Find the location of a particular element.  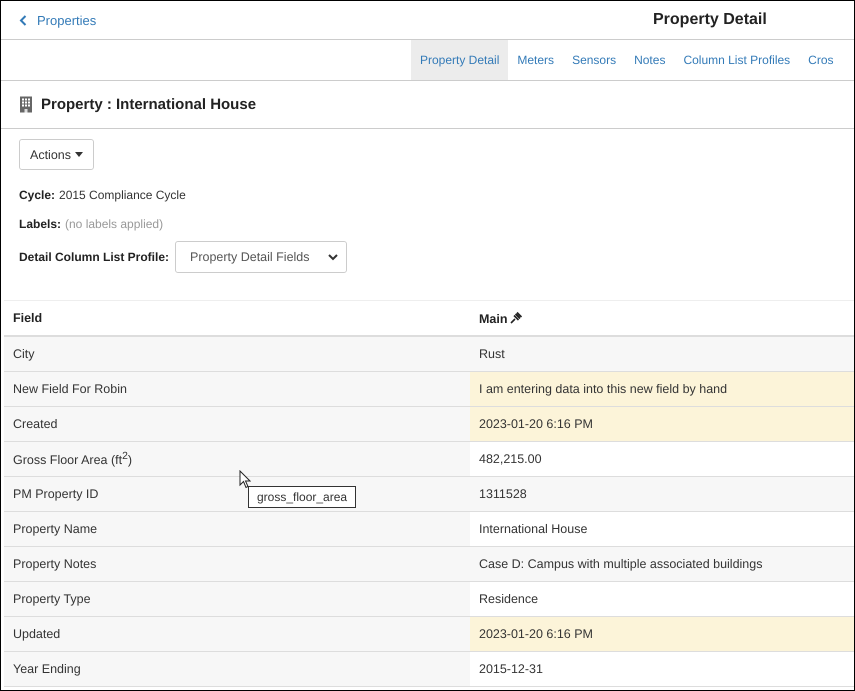

cursor-icon is located at coordinates (245, 479).